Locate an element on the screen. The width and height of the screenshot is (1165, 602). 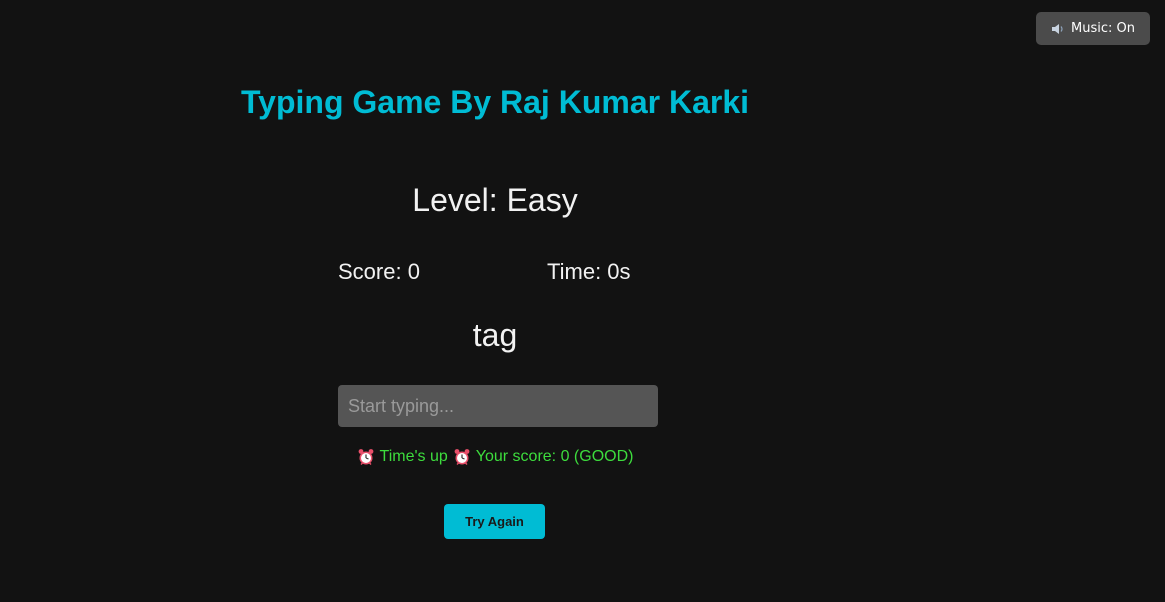
speaker-icon is located at coordinates (1058, 29).